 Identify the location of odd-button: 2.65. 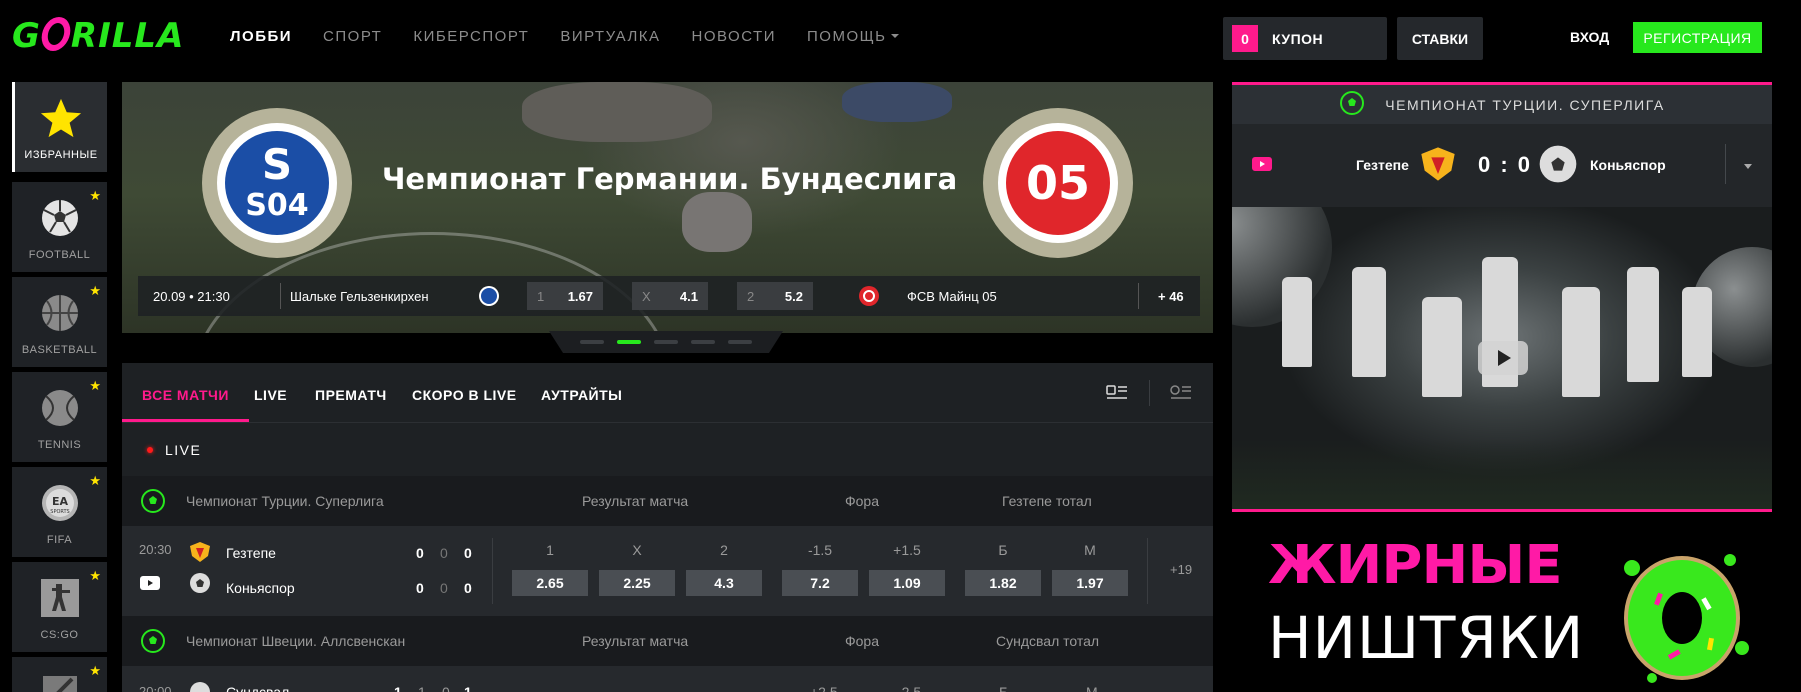
(550, 583).